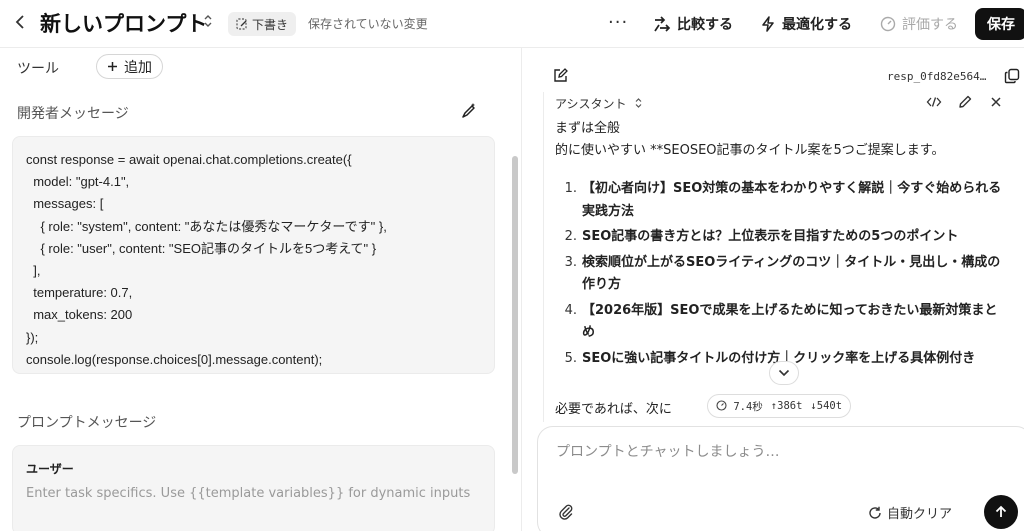 The width and height of the screenshot is (1024, 531). I want to click on assistant-role-select: アシスタント, so click(599, 103).